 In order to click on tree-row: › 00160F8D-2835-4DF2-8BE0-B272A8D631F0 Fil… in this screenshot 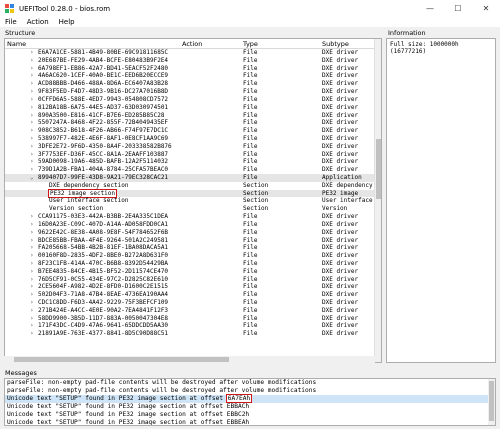, I will do `click(193, 256)`.